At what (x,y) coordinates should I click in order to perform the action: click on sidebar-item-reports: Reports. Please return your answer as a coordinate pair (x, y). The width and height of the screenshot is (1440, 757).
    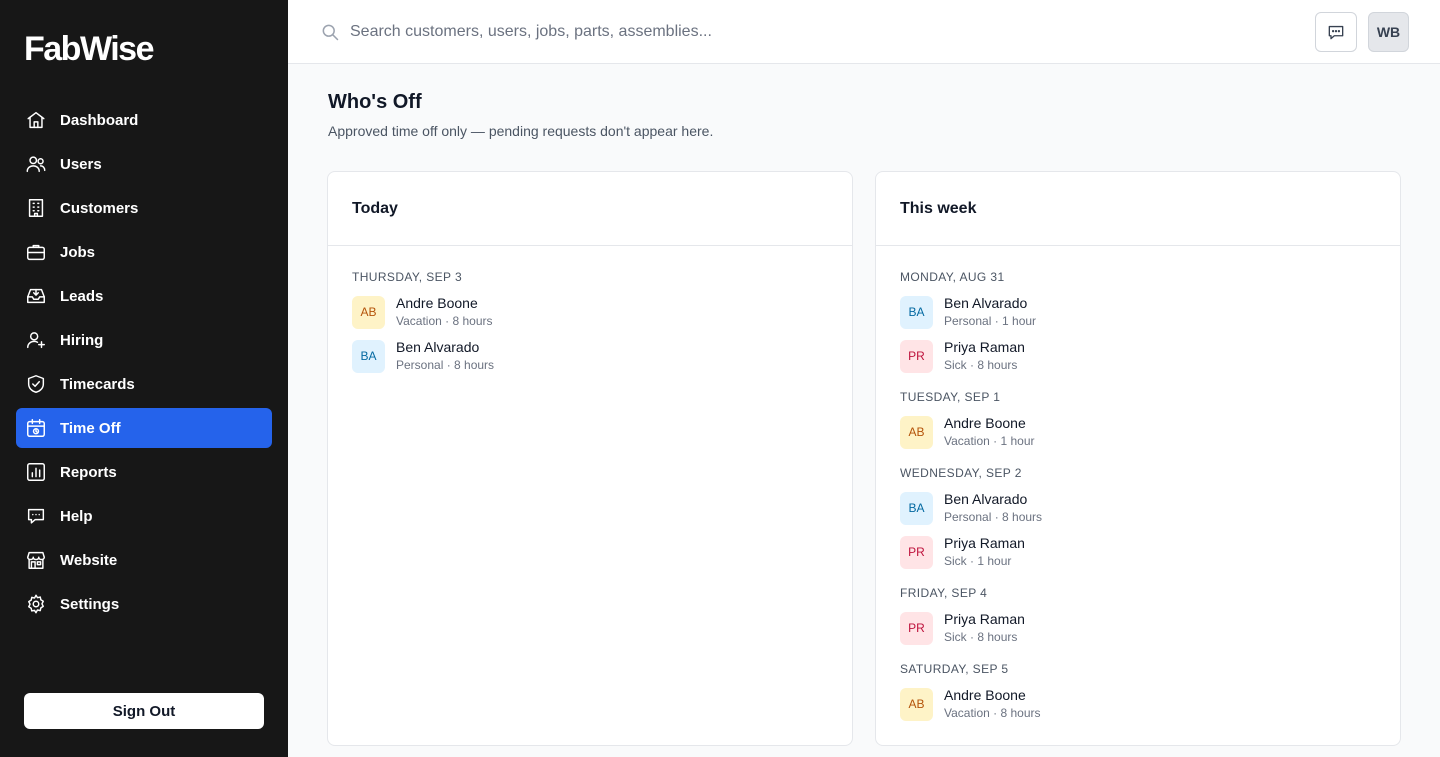
    Looking at the image, I should click on (144, 472).